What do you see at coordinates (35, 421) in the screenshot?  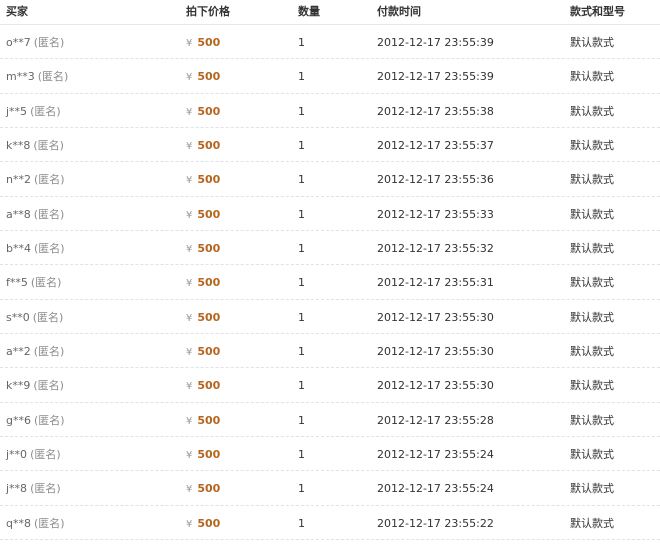 I see `buyer-cell: g**6 (匿名)` at bounding box center [35, 421].